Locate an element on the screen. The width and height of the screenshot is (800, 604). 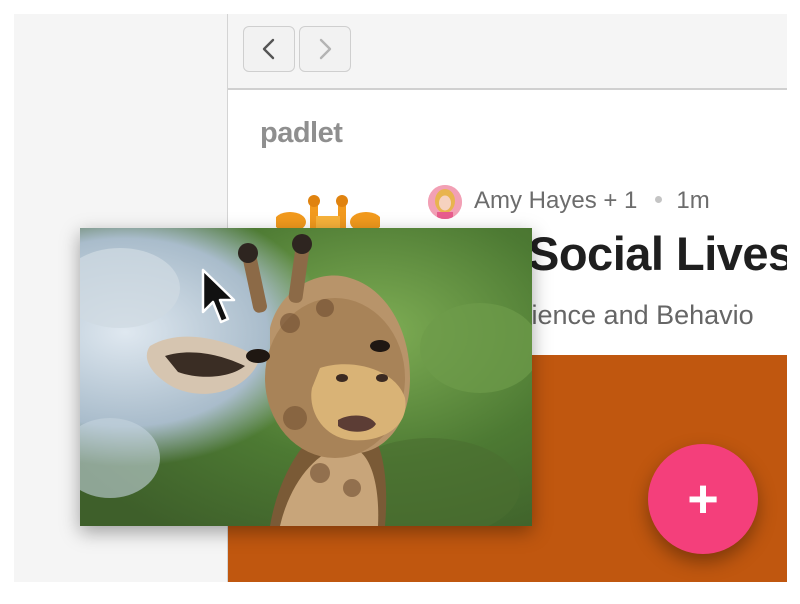
post-time: 1m is located at coordinates (693, 200).